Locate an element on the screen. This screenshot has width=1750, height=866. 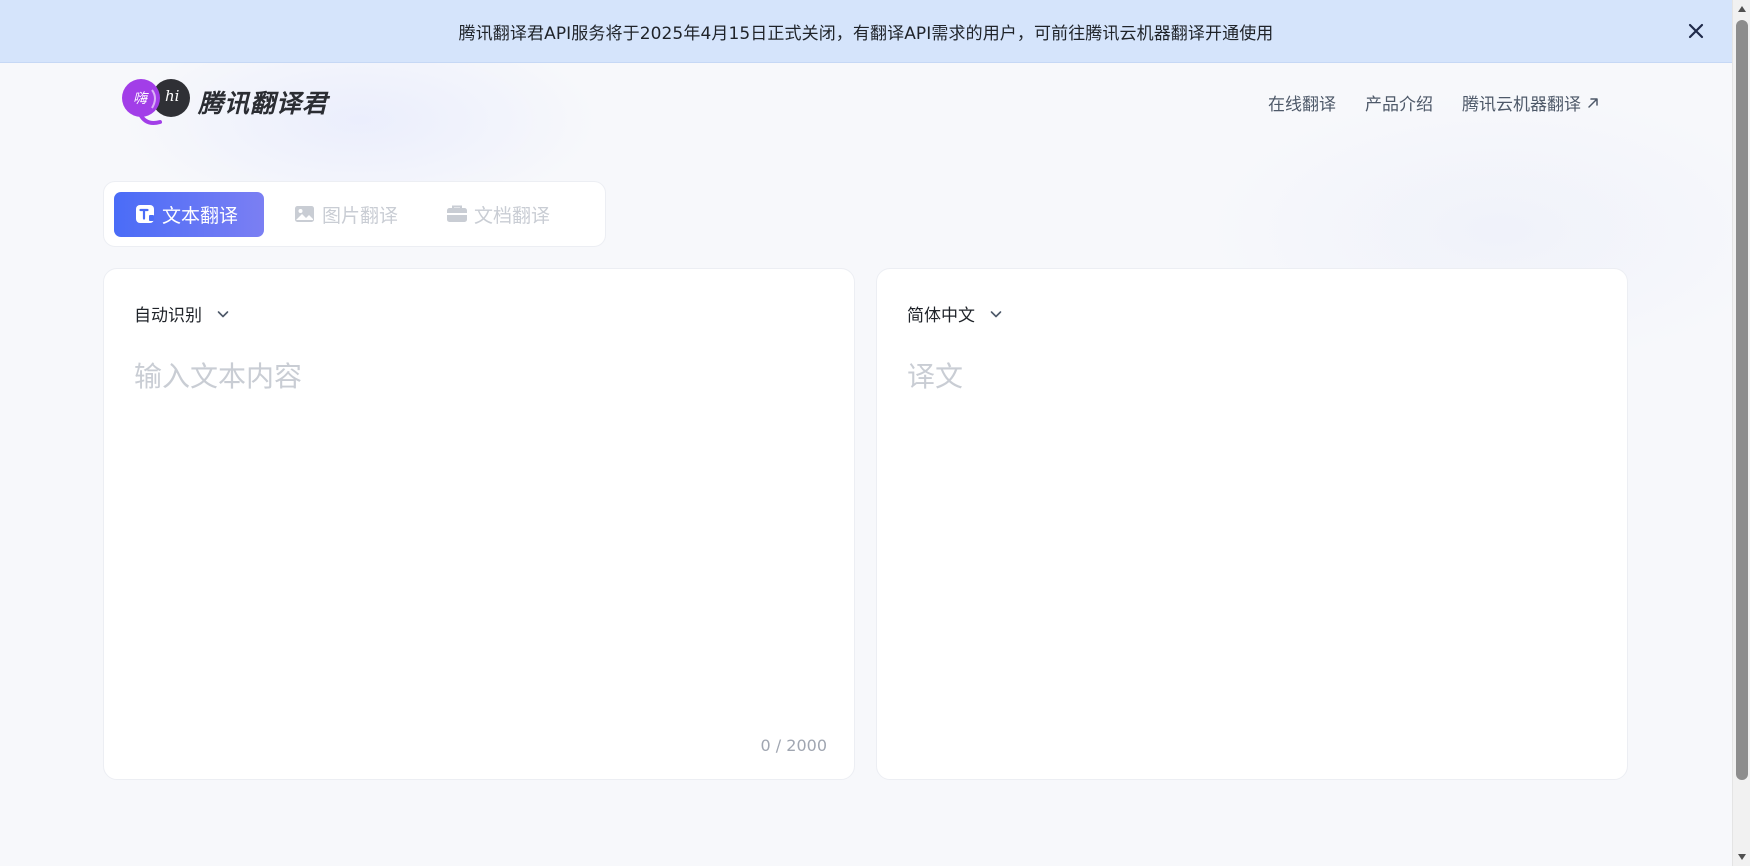
translation-mode-tabs: 文本翻译 图片翻译 文档翻译 is located at coordinates (354, 214).